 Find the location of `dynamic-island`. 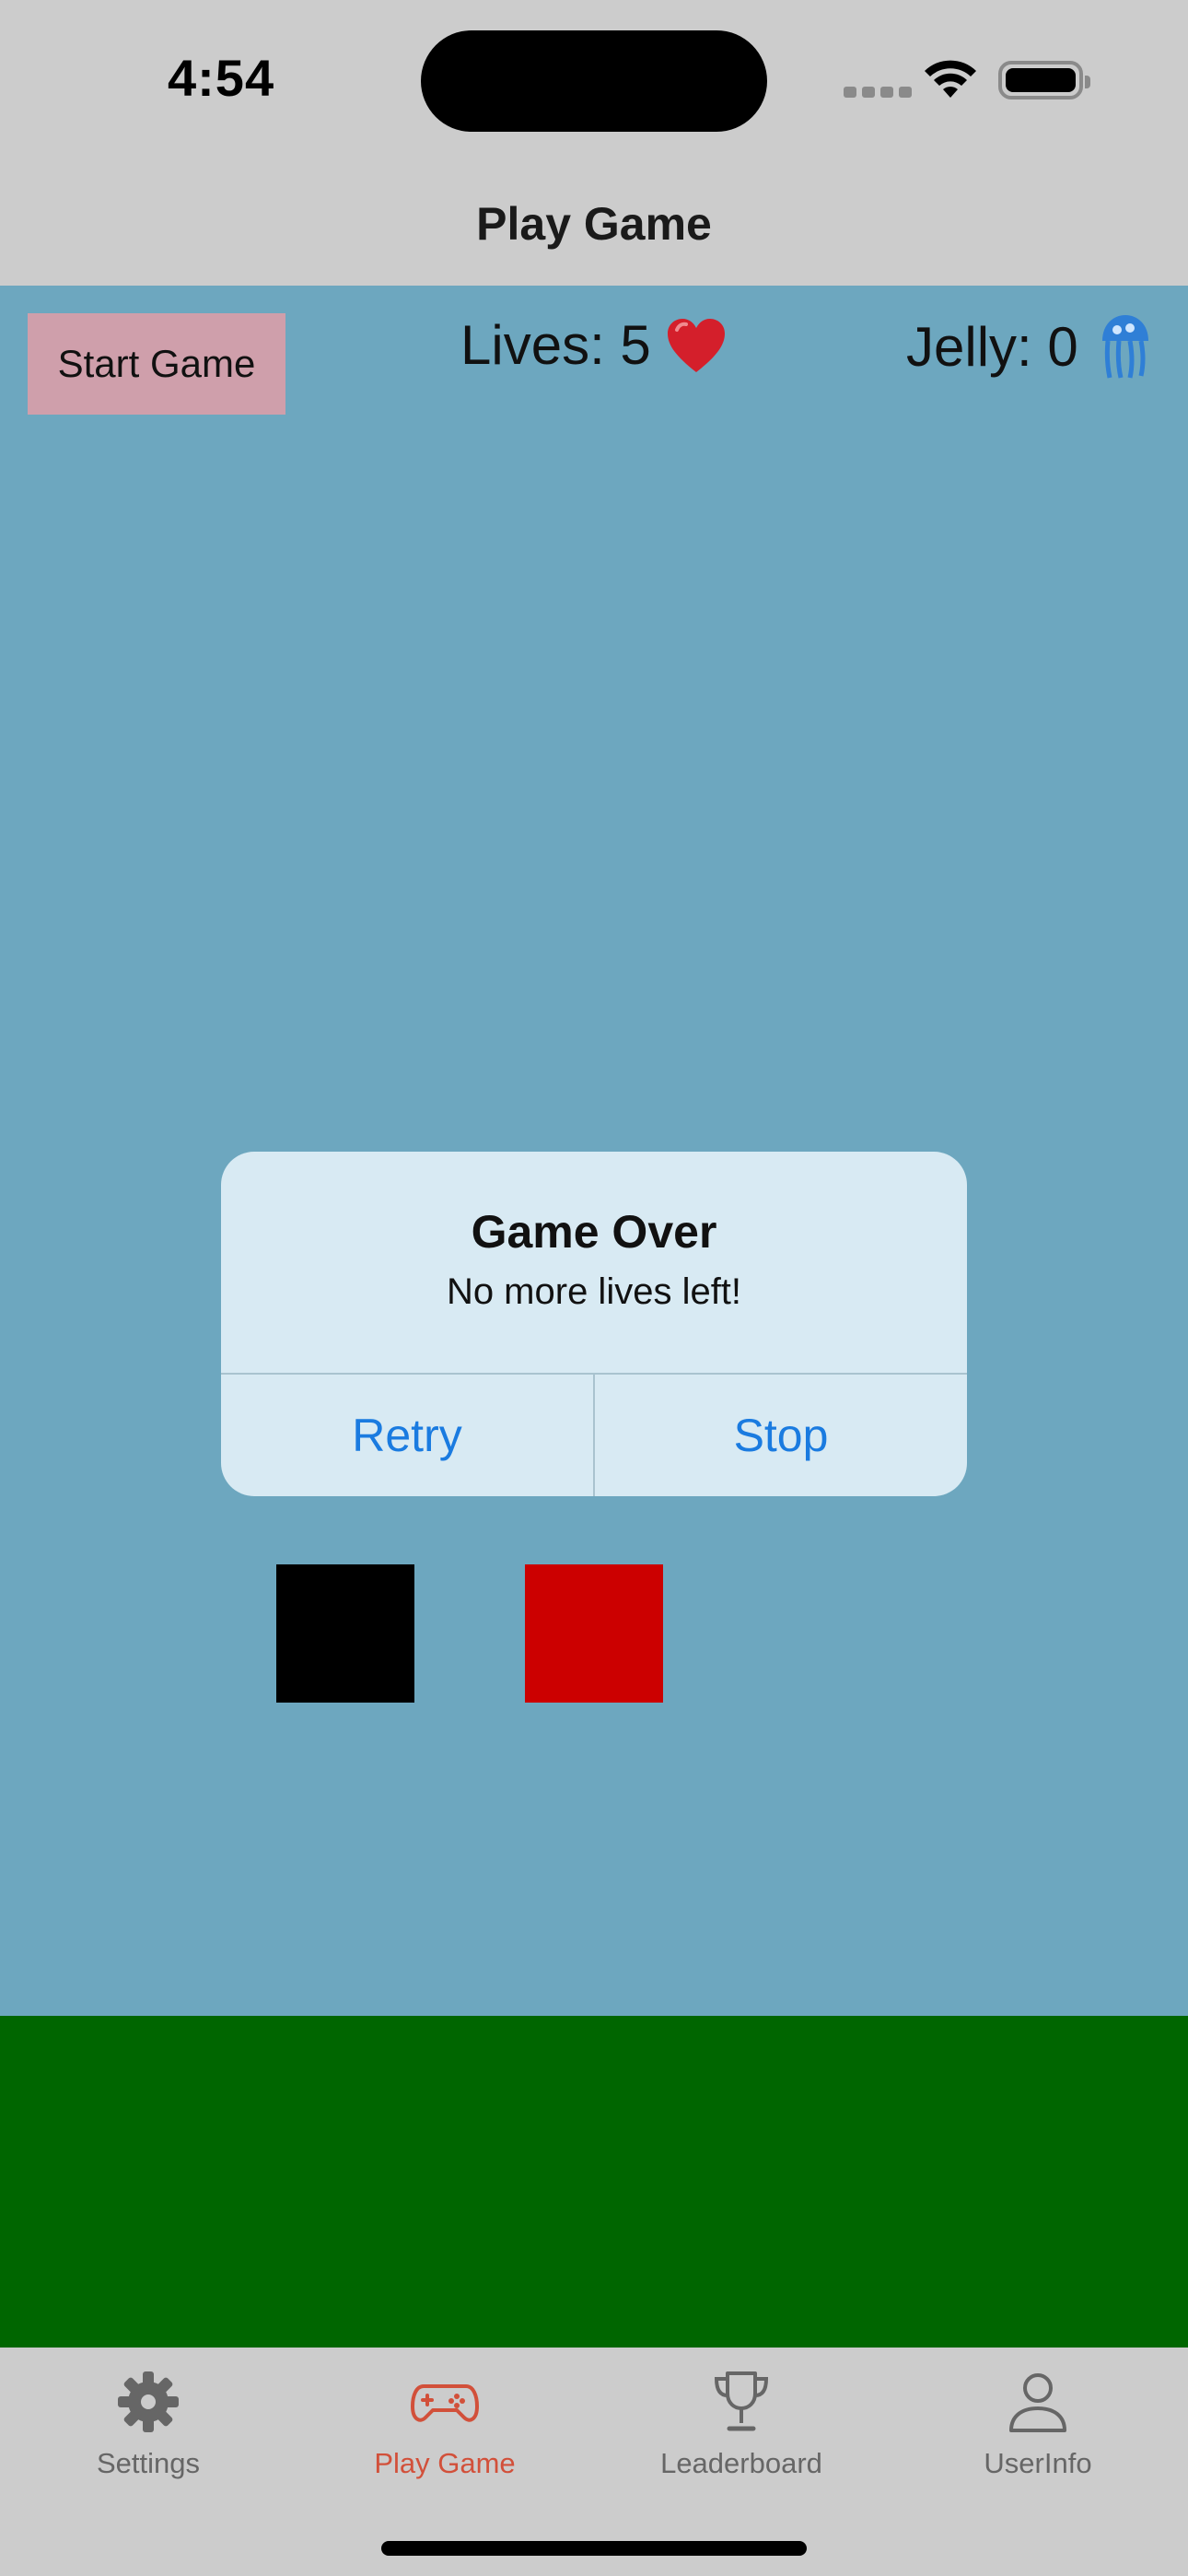

dynamic-island is located at coordinates (594, 81).